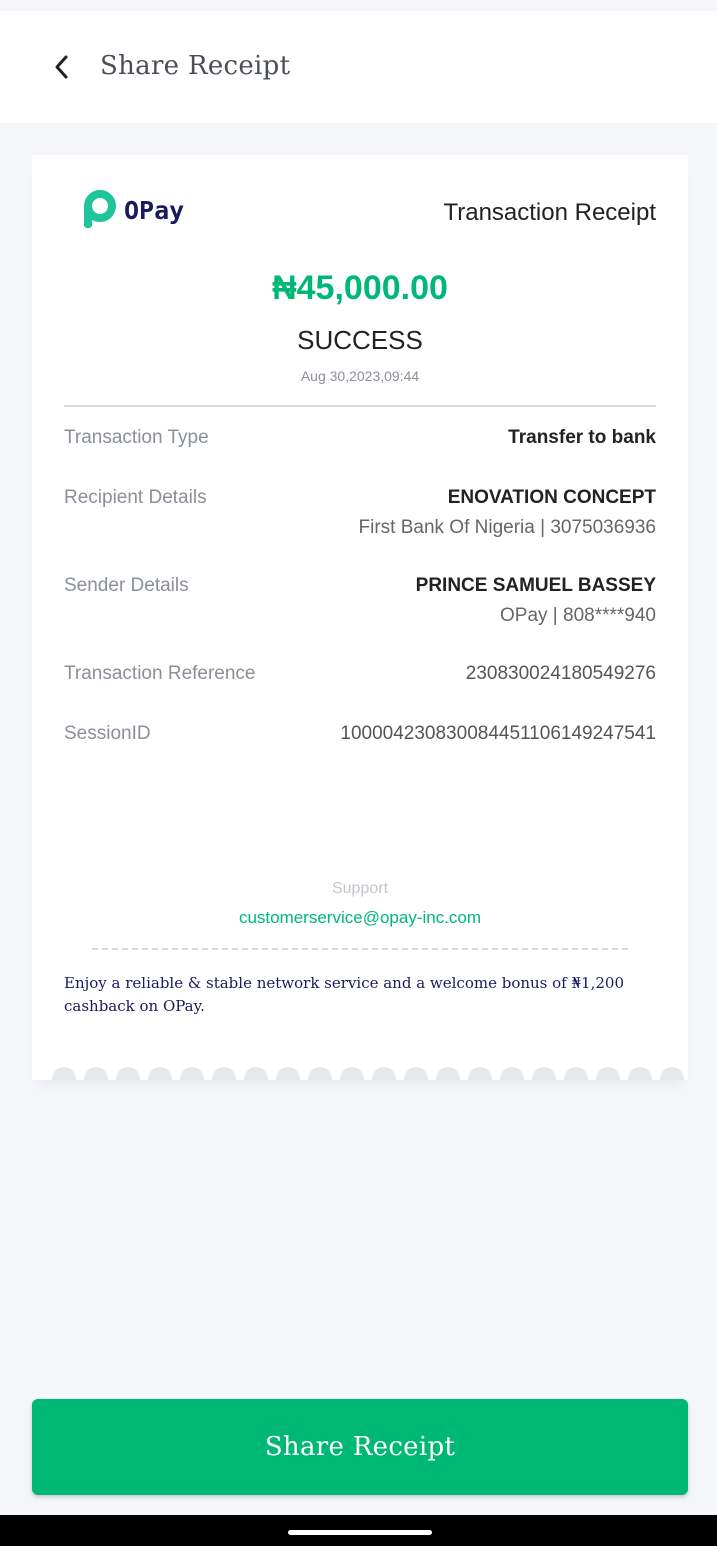  I want to click on row-session-id: SessionID 100004230830084451106149247541, so click(360, 734).